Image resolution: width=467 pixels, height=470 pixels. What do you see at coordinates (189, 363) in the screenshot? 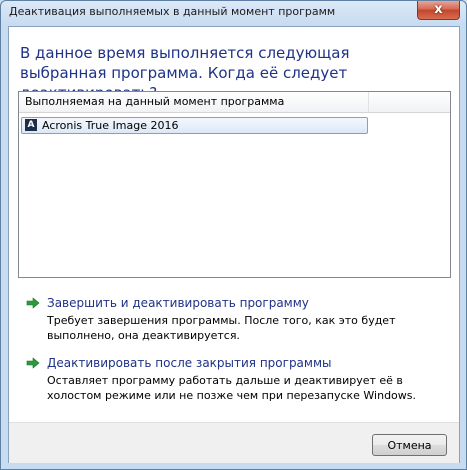
I see `option-title: Деактивировать после закрытия программы` at bounding box center [189, 363].